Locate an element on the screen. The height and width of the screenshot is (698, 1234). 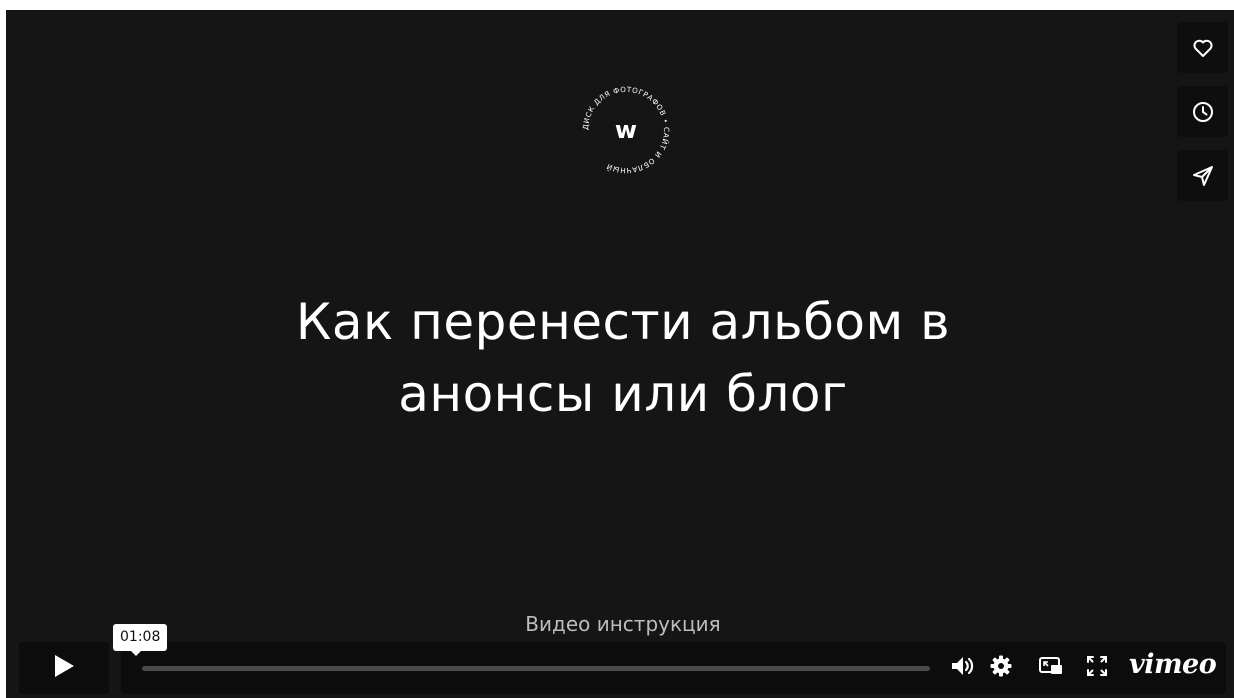
clock-icon is located at coordinates (1203, 112).